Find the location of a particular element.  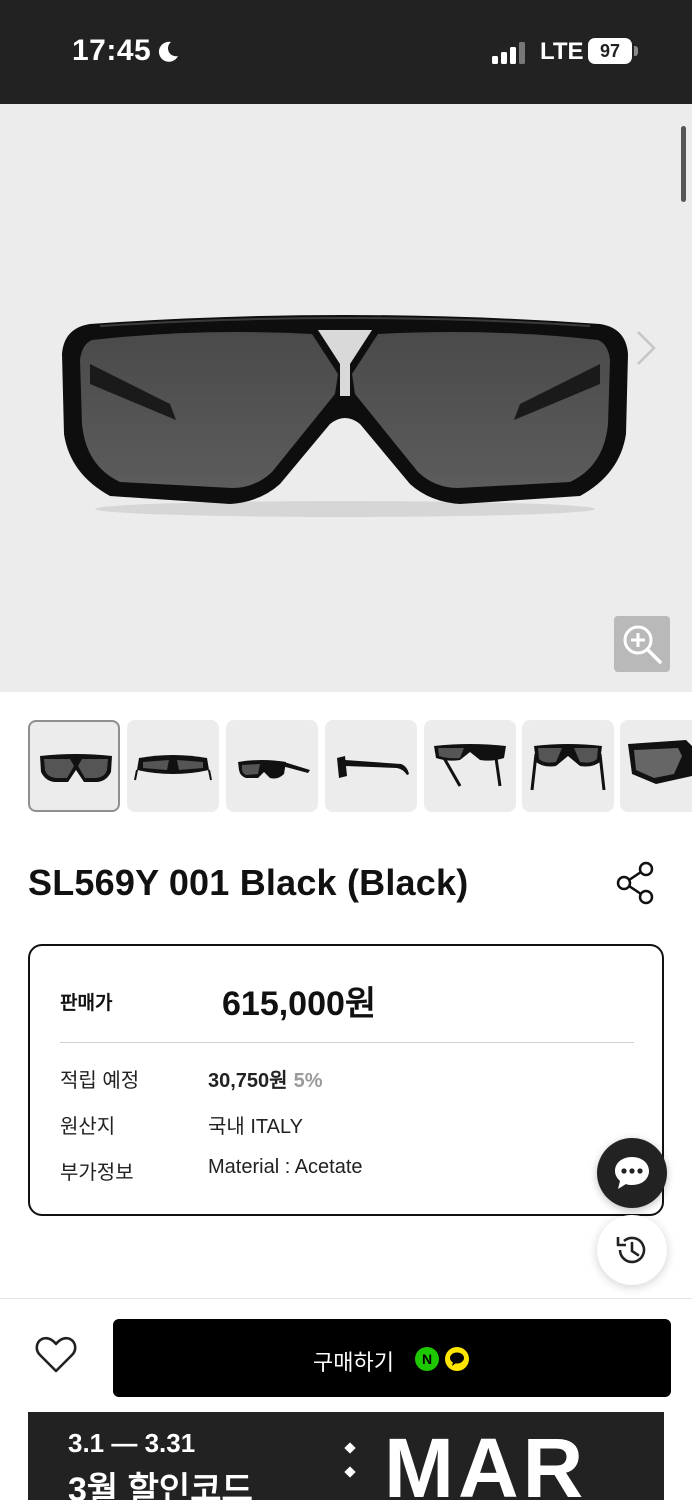

banner-month: MAR is located at coordinates (486, 1460).